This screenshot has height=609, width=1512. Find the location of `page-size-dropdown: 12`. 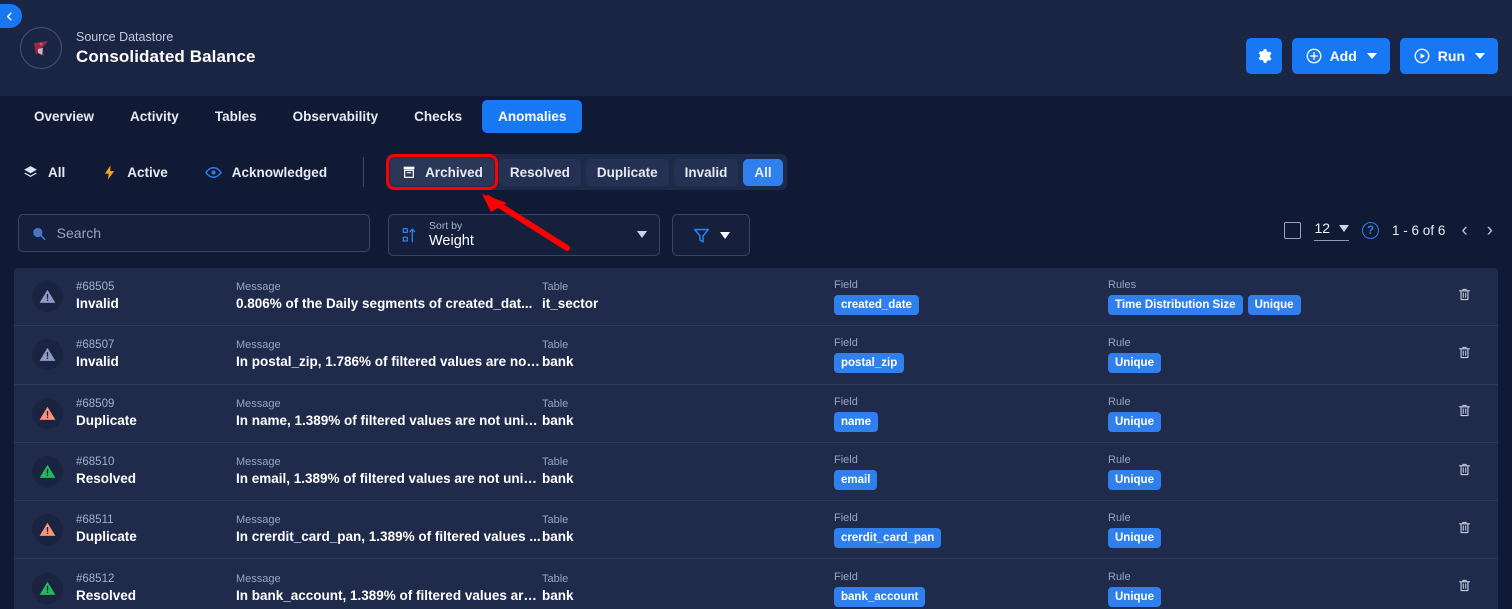

page-size-dropdown: 12 is located at coordinates (1332, 230).